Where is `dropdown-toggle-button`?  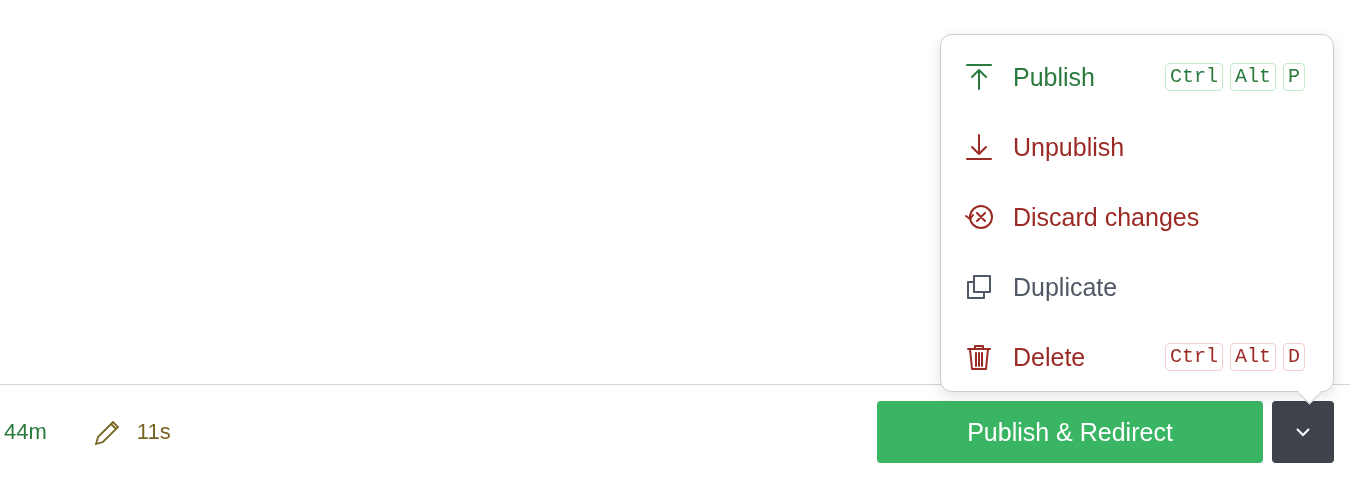 dropdown-toggle-button is located at coordinates (1303, 432).